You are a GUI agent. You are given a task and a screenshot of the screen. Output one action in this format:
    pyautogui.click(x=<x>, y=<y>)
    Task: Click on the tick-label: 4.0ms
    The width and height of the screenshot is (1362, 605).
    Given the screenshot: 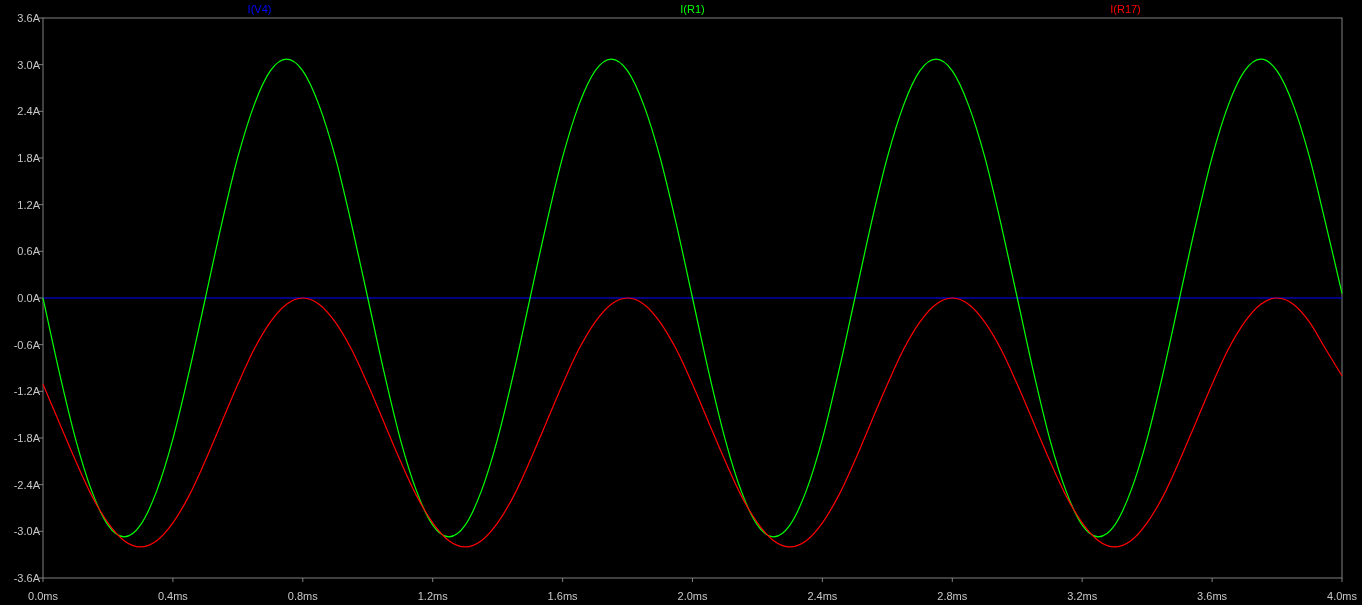 What is the action you would take?
    pyautogui.click(x=1342, y=596)
    